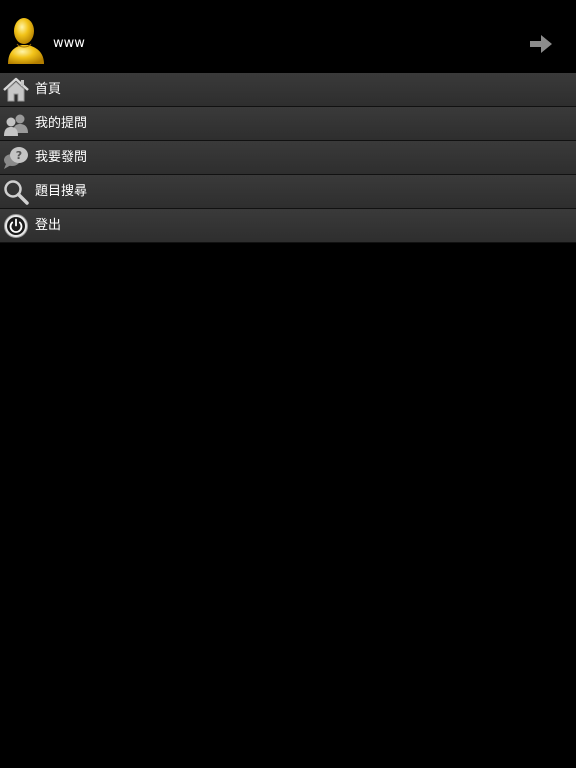  What do you see at coordinates (61, 123) in the screenshot?
I see `menu-item-label: 我的提問` at bounding box center [61, 123].